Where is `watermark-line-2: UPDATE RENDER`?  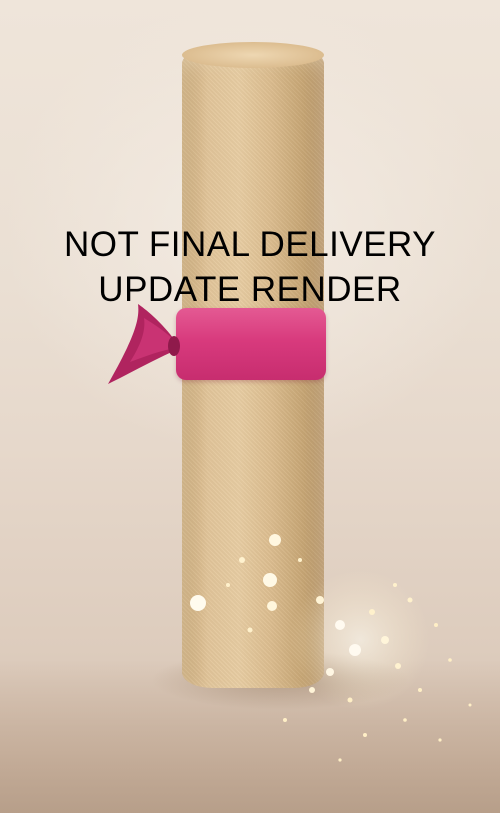
watermark-line-2: UPDATE RENDER is located at coordinates (250, 289).